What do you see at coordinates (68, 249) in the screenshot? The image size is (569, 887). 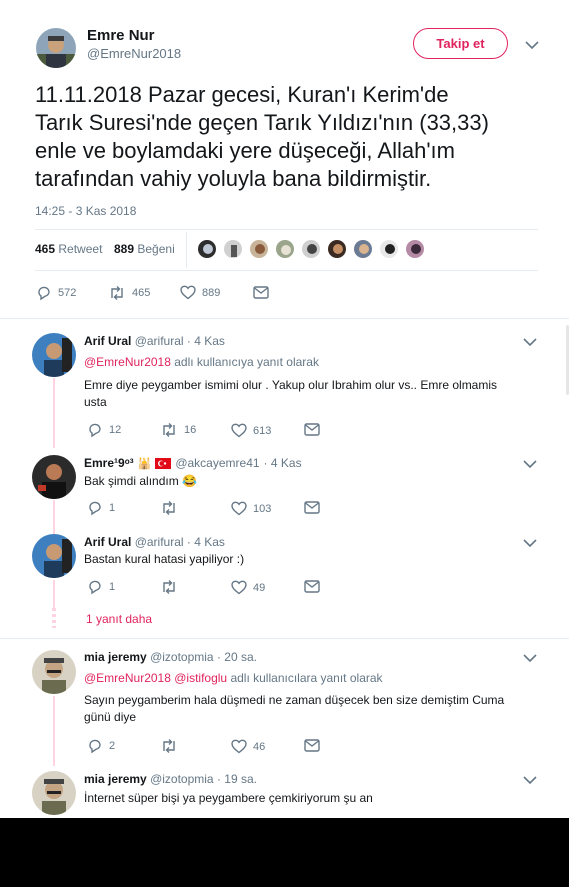 I see `retweet-stat: 465 Retweet` at bounding box center [68, 249].